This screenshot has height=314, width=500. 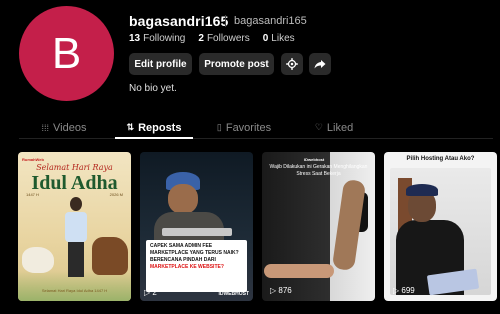 I want to click on arm-illustration, so click(x=299, y=271).